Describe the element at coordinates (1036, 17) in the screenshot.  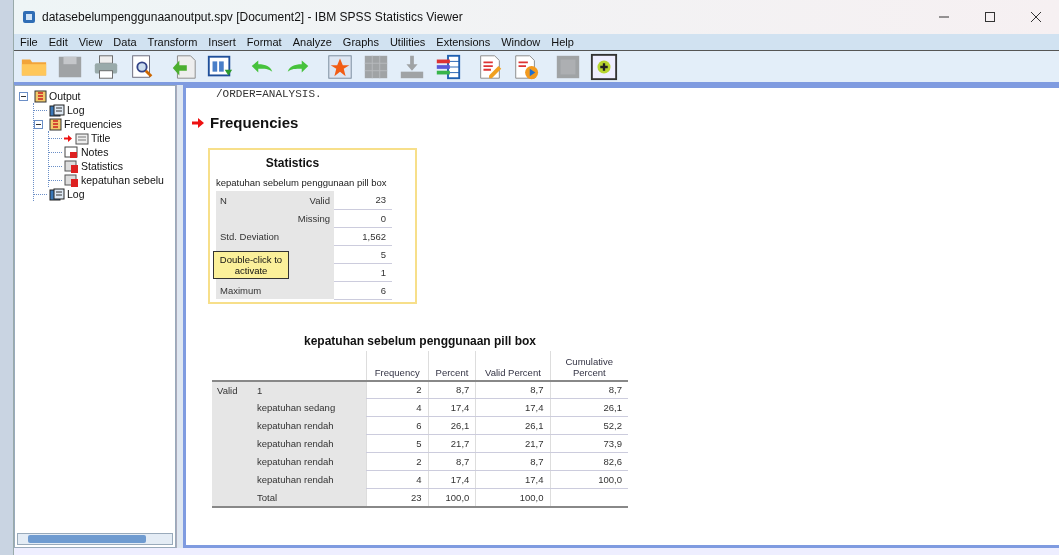
I see `close-icon` at that location.